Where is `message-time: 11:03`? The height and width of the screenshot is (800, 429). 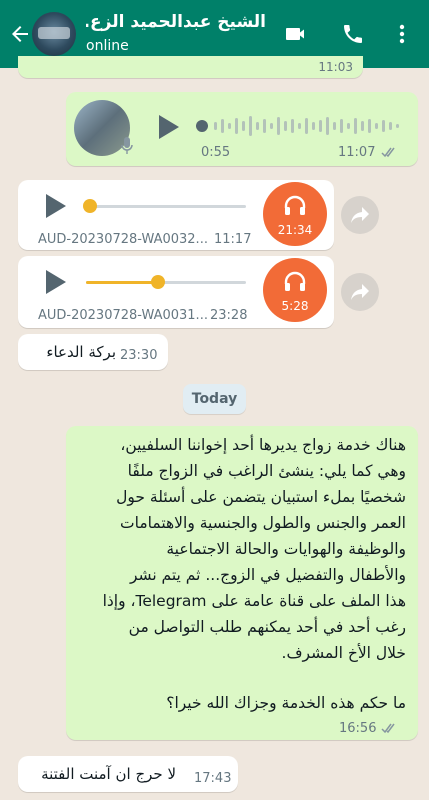 message-time: 11:03 is located at coordinates (335, 67).